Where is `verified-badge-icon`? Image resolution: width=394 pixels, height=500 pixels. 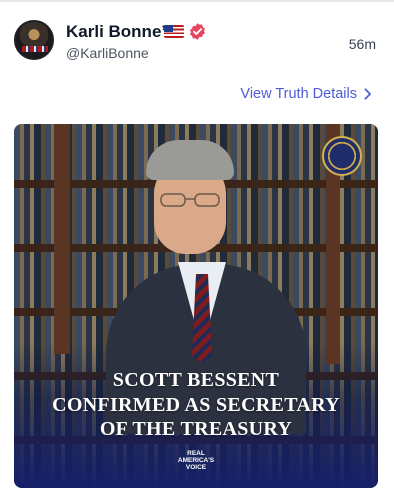
verified-badge-icon is located at coordinates (197, 31).